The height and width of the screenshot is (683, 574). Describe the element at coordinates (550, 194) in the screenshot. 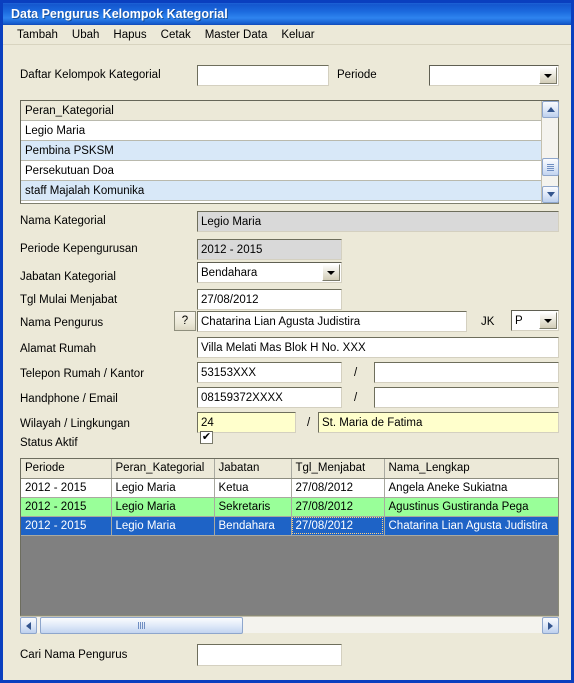

I see `scroll-down-button` at that location.